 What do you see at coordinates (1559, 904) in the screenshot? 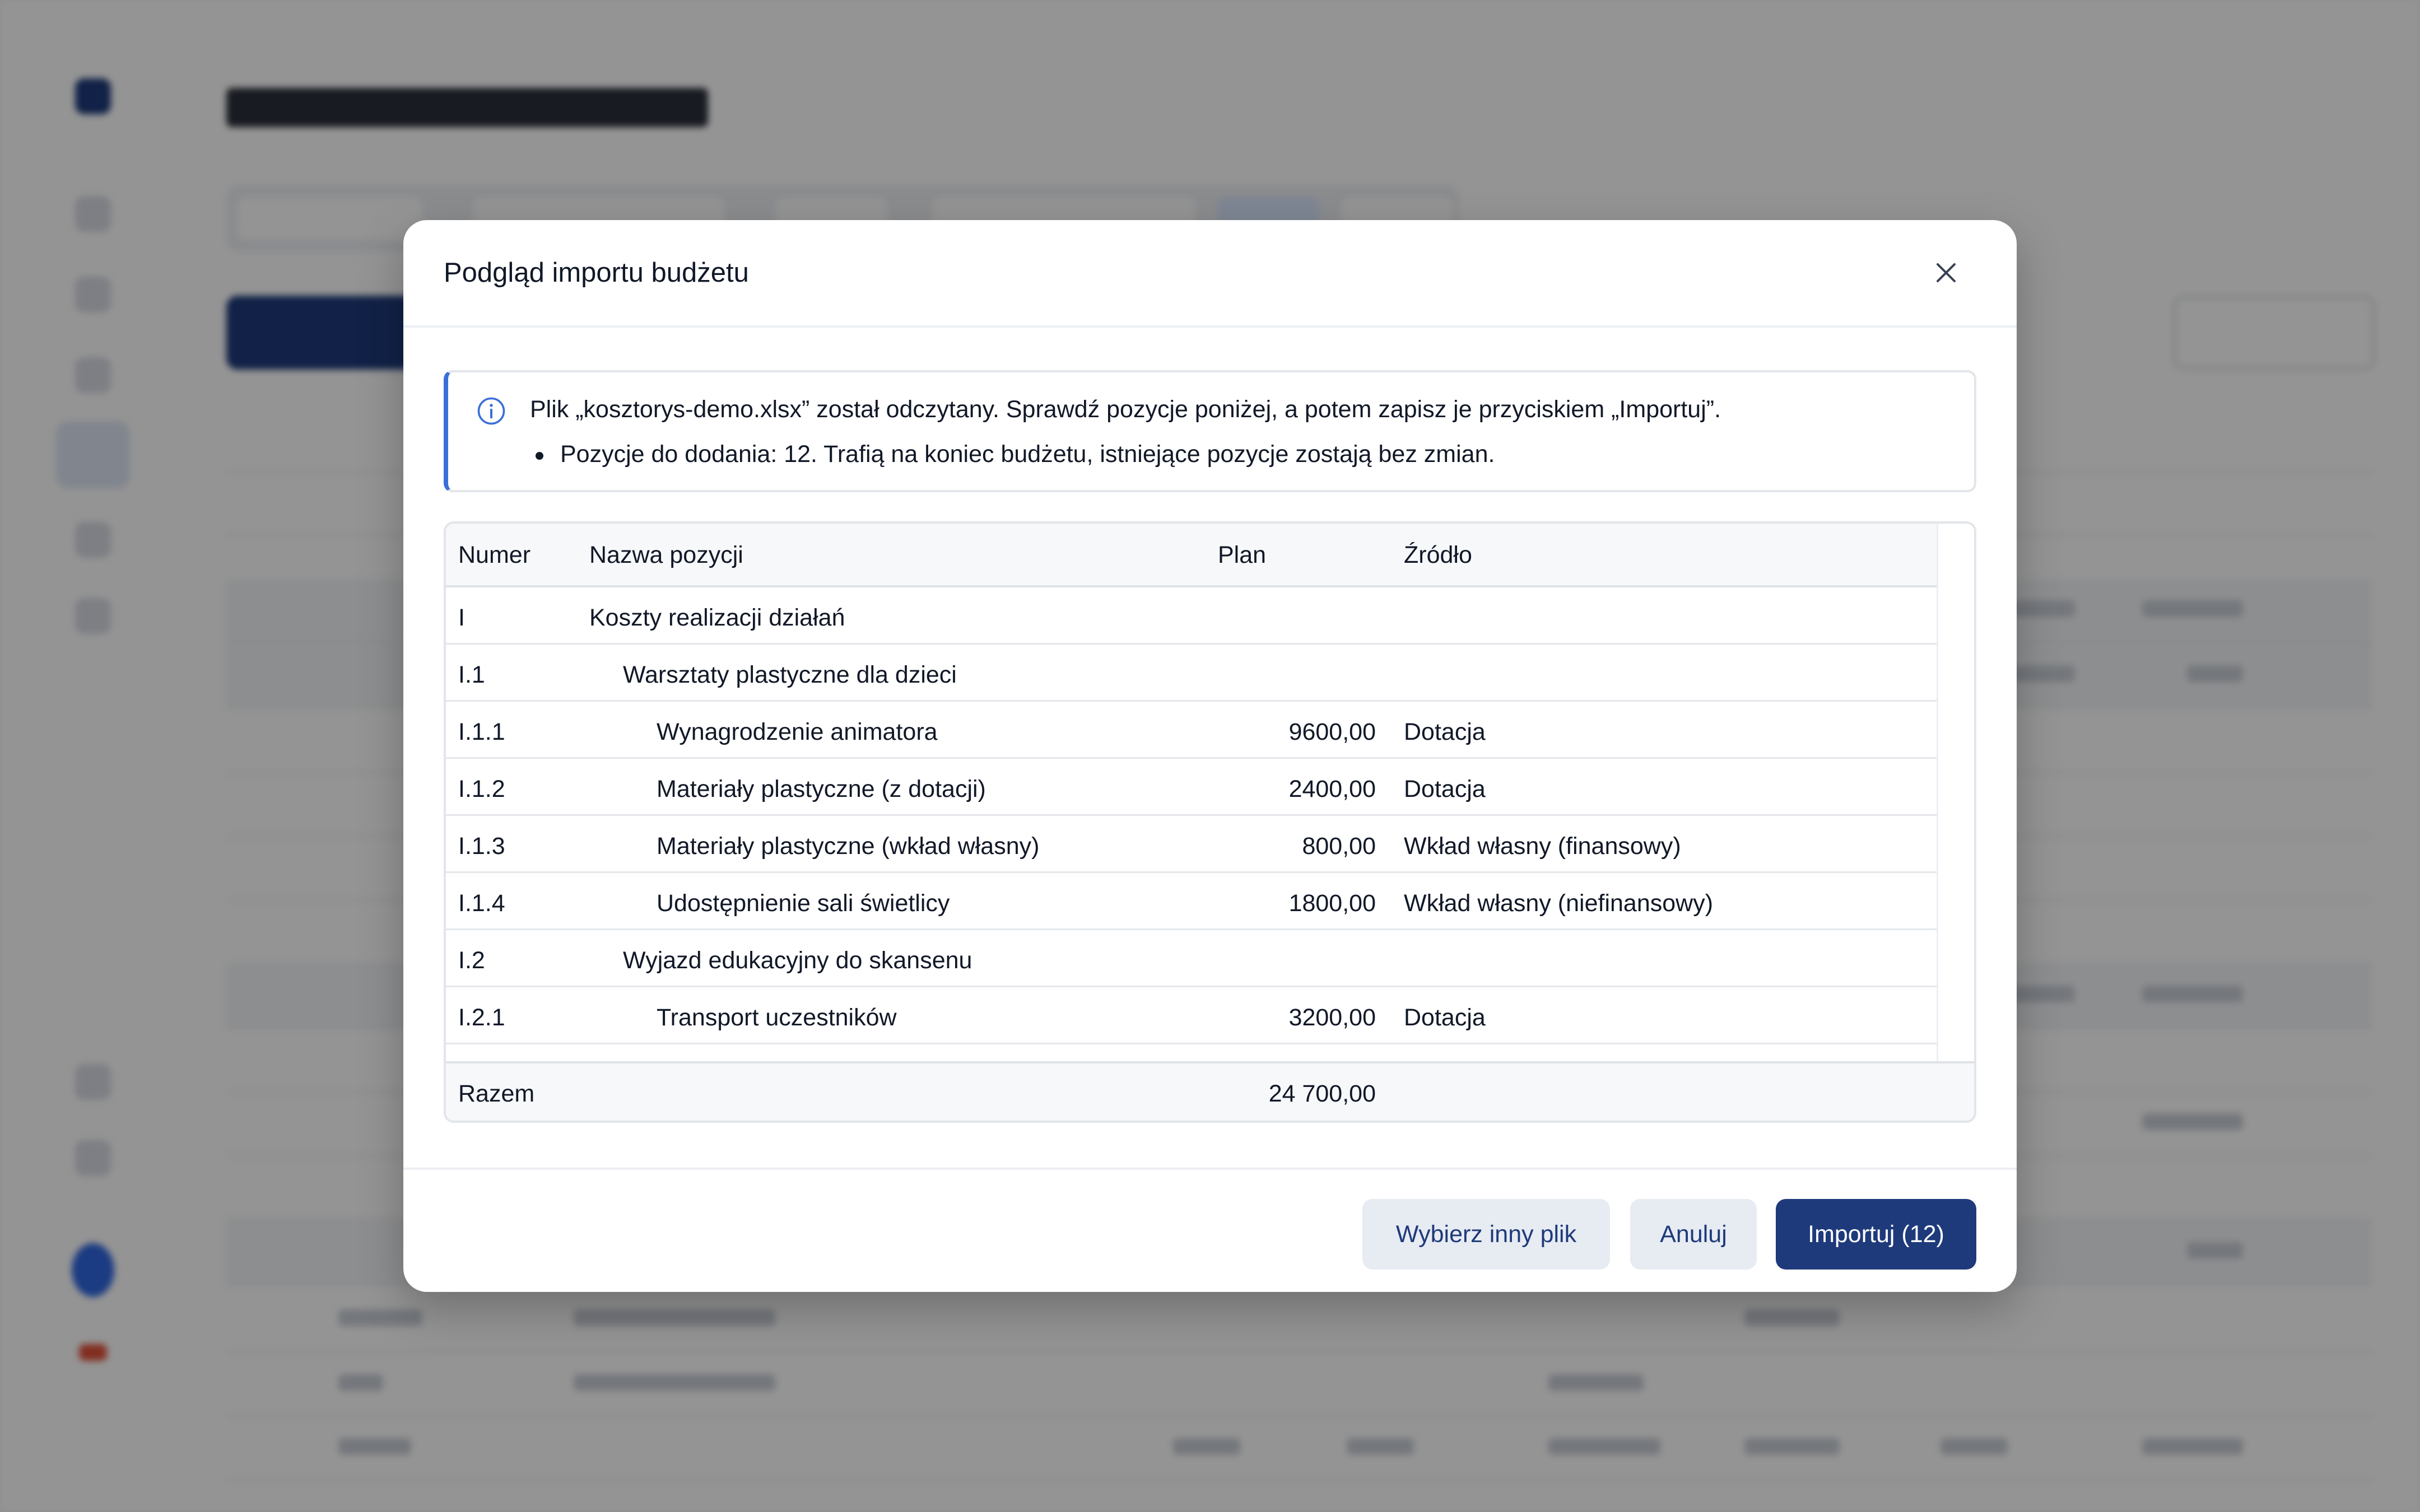
I see `cell-source: Wkład własny (niefinansowy)` at bounding box center [1559, 904].